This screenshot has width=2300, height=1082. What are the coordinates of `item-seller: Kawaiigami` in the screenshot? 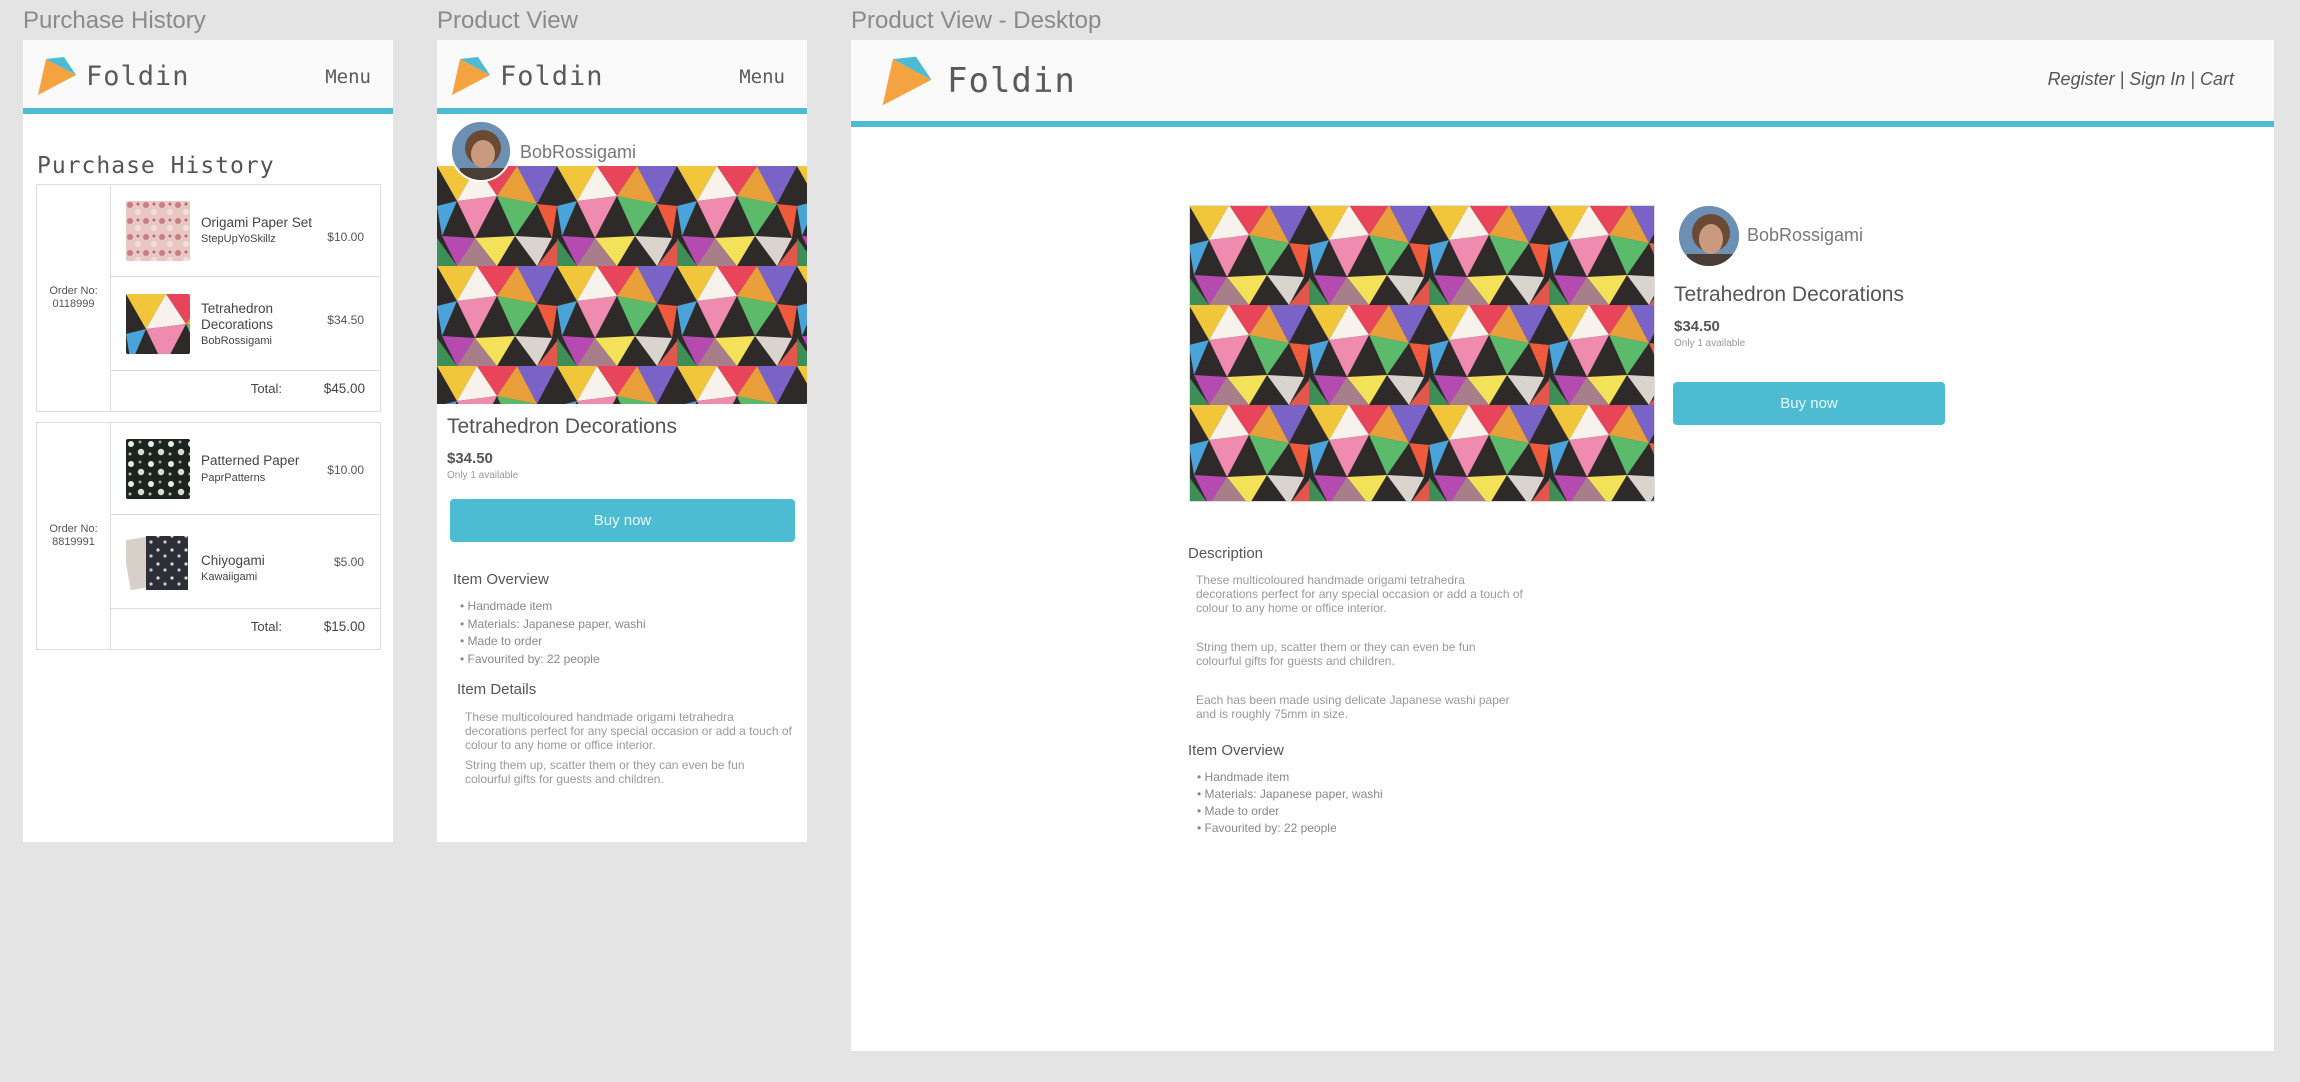 It's located at (229, 577).